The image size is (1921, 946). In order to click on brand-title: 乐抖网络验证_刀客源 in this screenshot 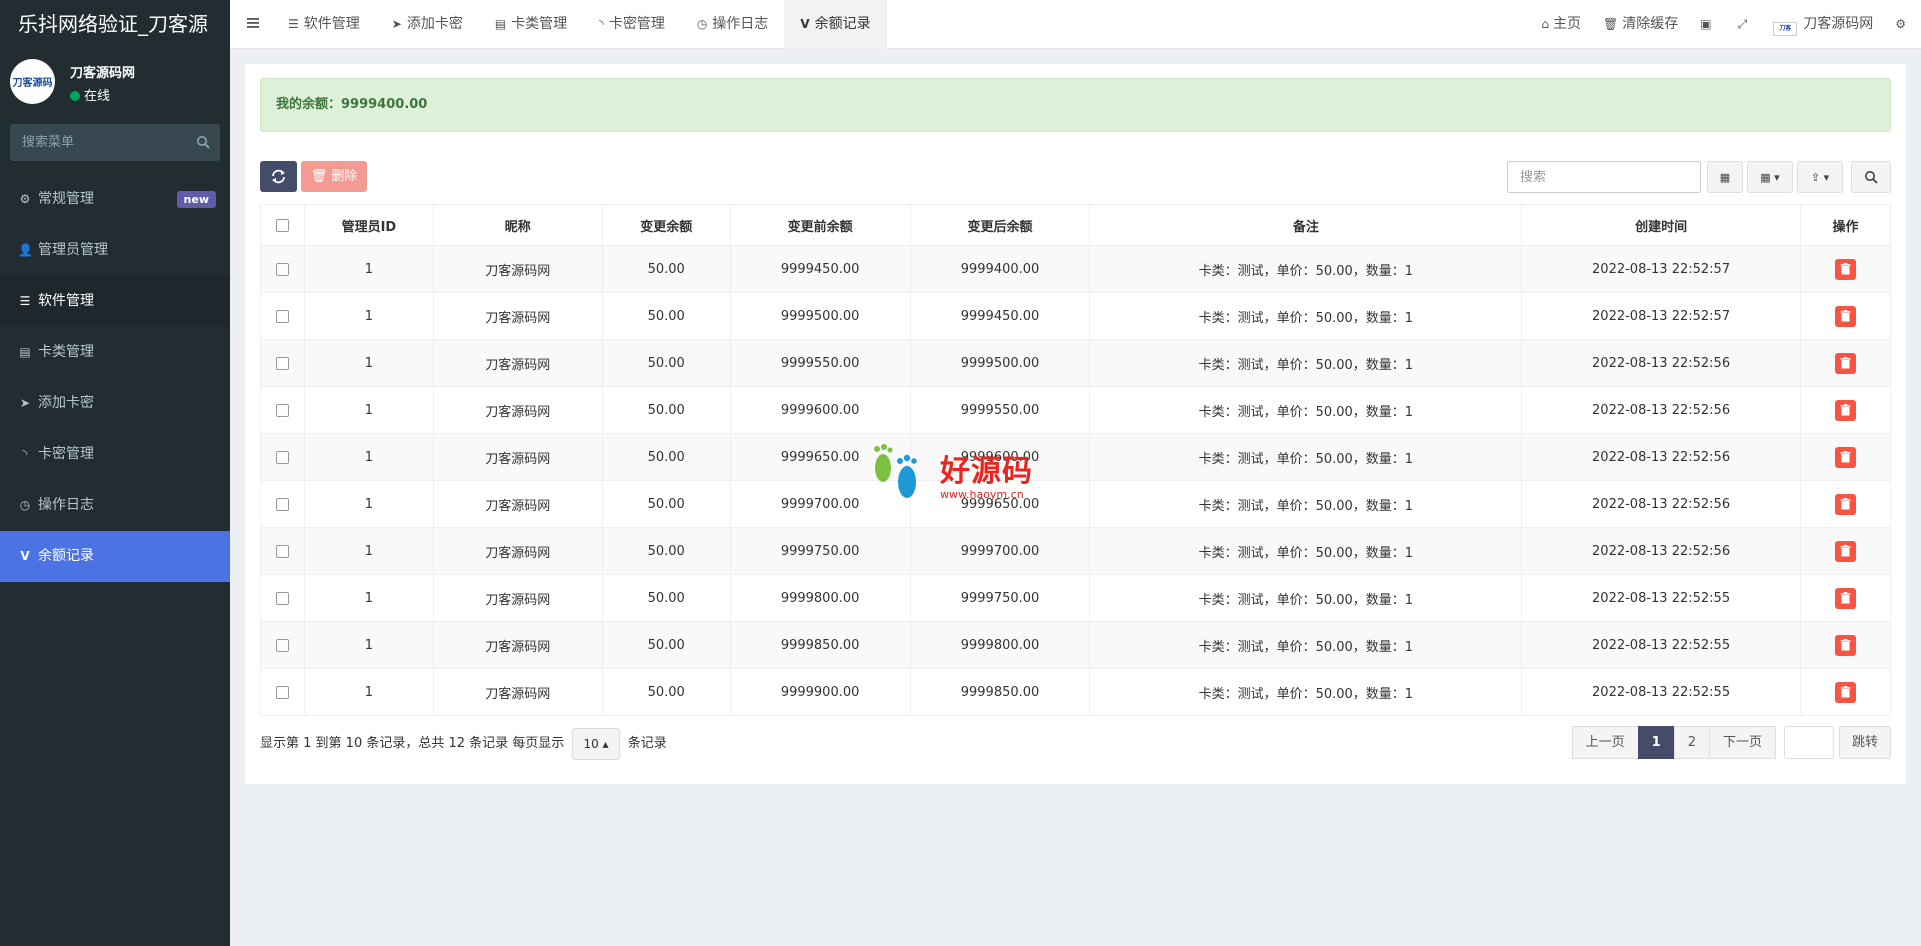, I will do `click(115, 24)`.